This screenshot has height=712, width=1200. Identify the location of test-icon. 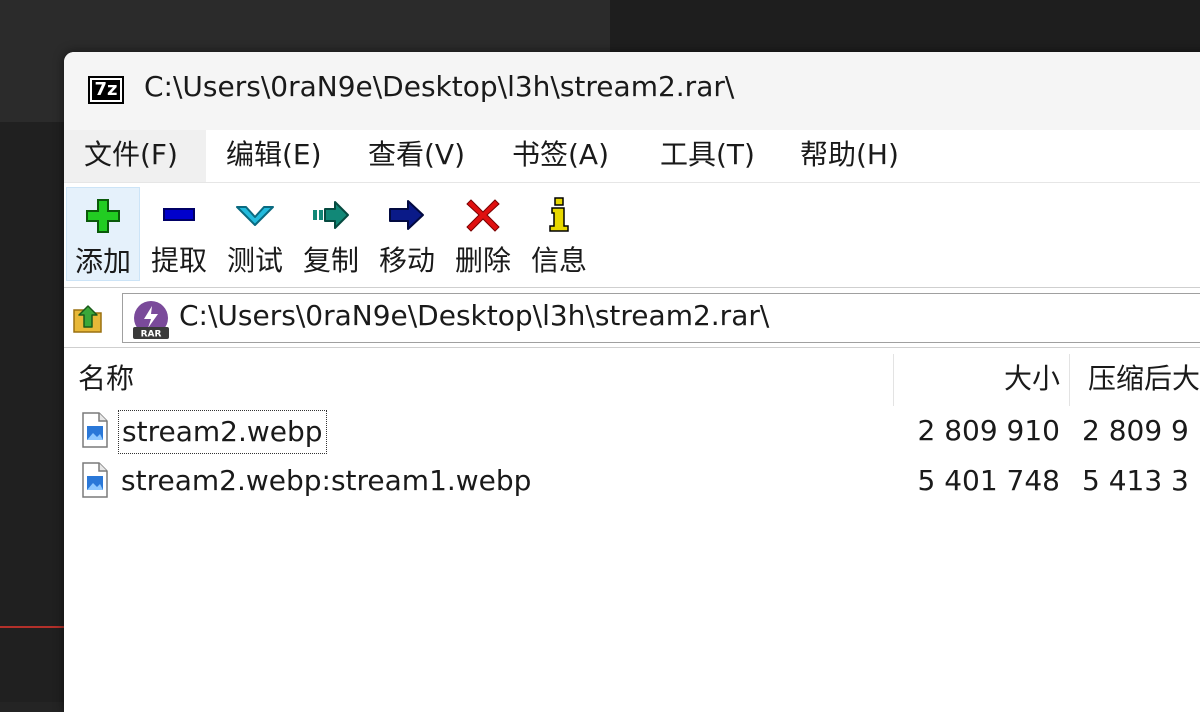
(255, 215).